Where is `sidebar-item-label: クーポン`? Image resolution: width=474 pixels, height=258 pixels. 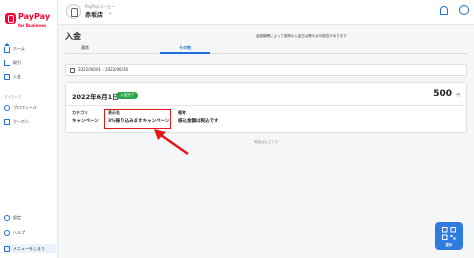
sidebar-item-label: クーポン is located at coordinates (21, 121).